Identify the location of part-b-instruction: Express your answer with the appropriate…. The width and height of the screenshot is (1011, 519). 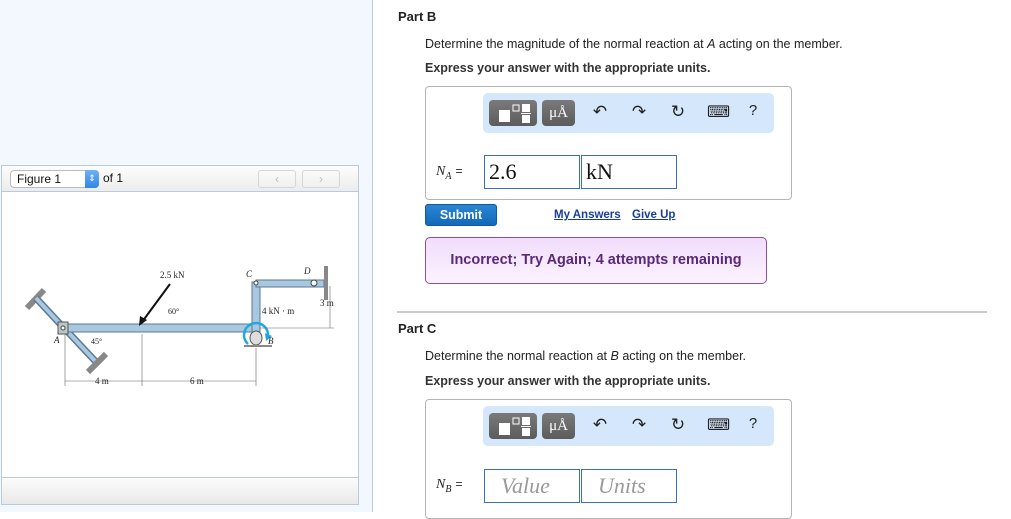
(568, 68).